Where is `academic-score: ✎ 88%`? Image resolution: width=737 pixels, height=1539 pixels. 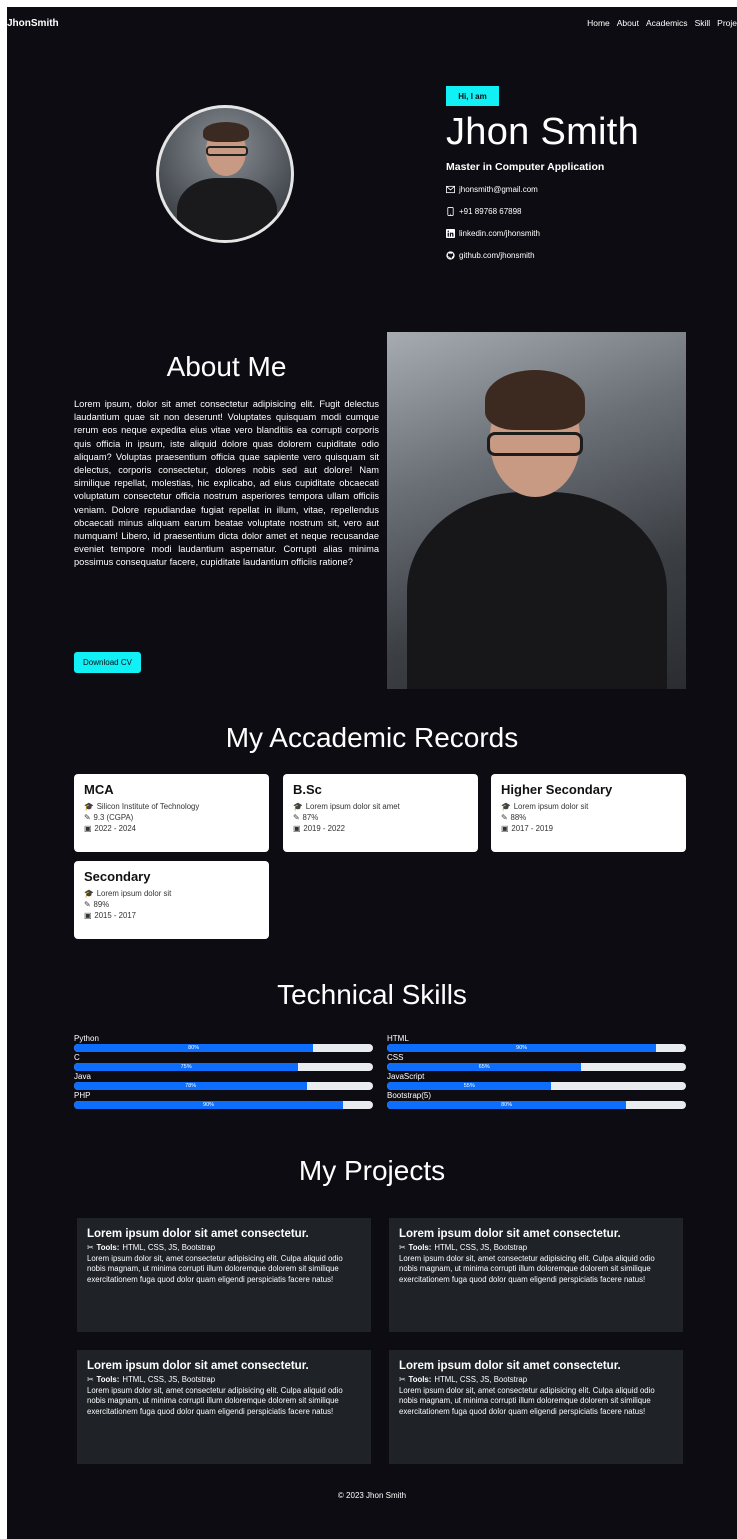
academic-score: ✎ 88% is located at coordinates (588, 817).